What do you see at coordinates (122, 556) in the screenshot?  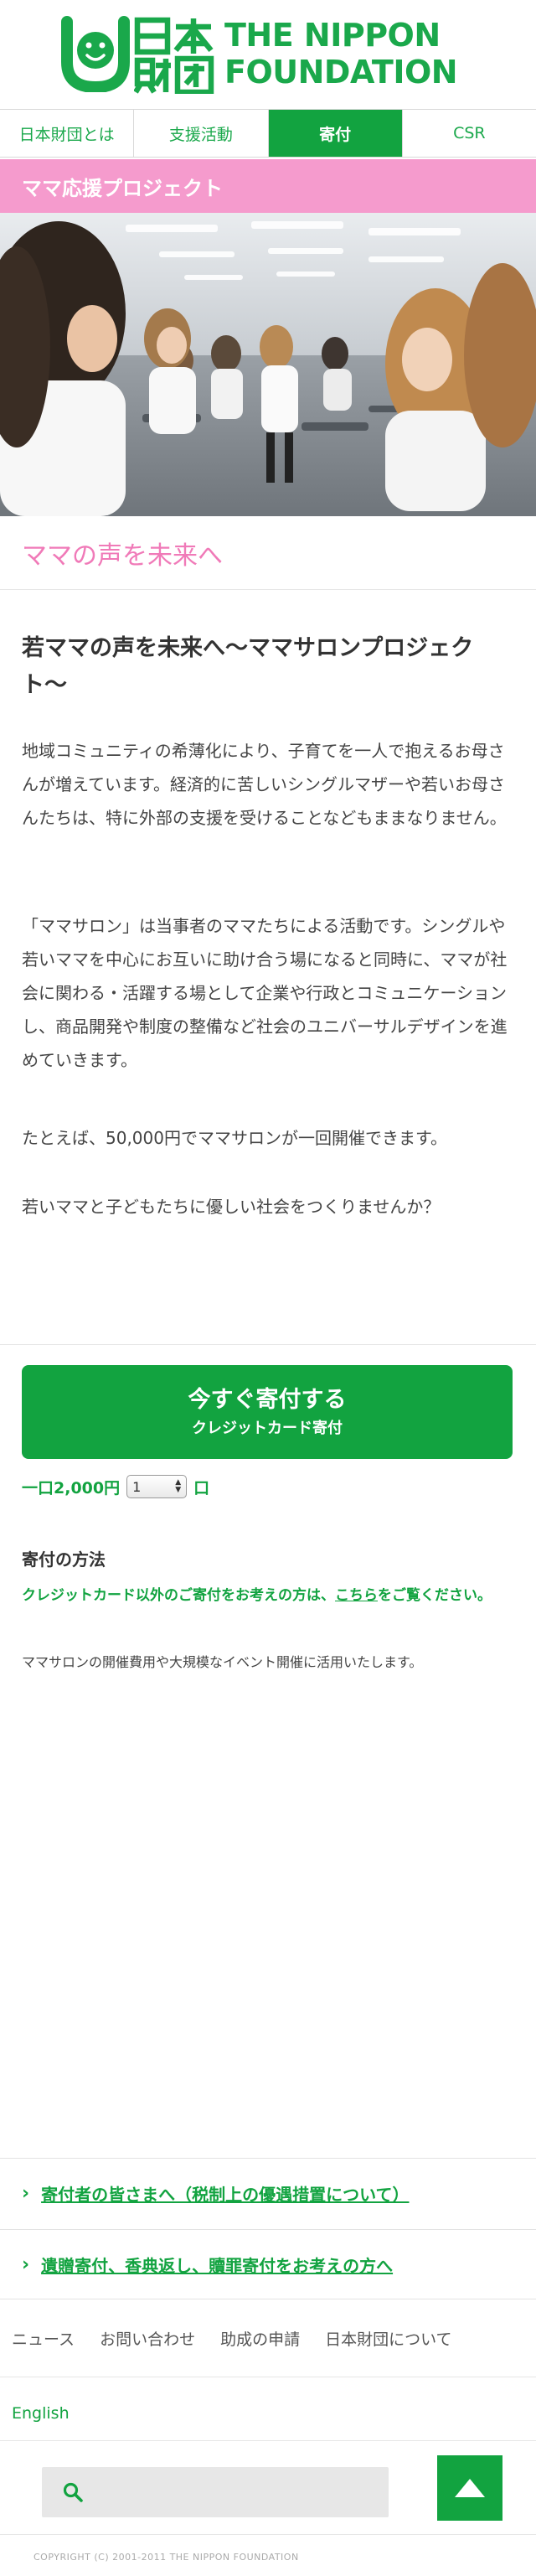 I see `page-subtitle-text: ママの声を未来へ` at bounding box center [122, 556].